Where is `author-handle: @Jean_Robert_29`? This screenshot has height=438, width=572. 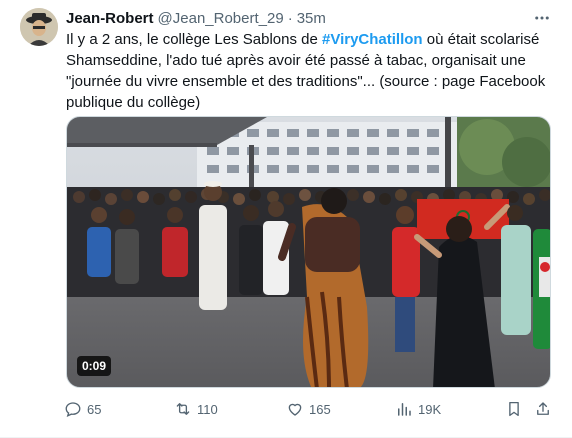
author-handle: @Jean_Robert_29 is located at coordinates (221, 18).